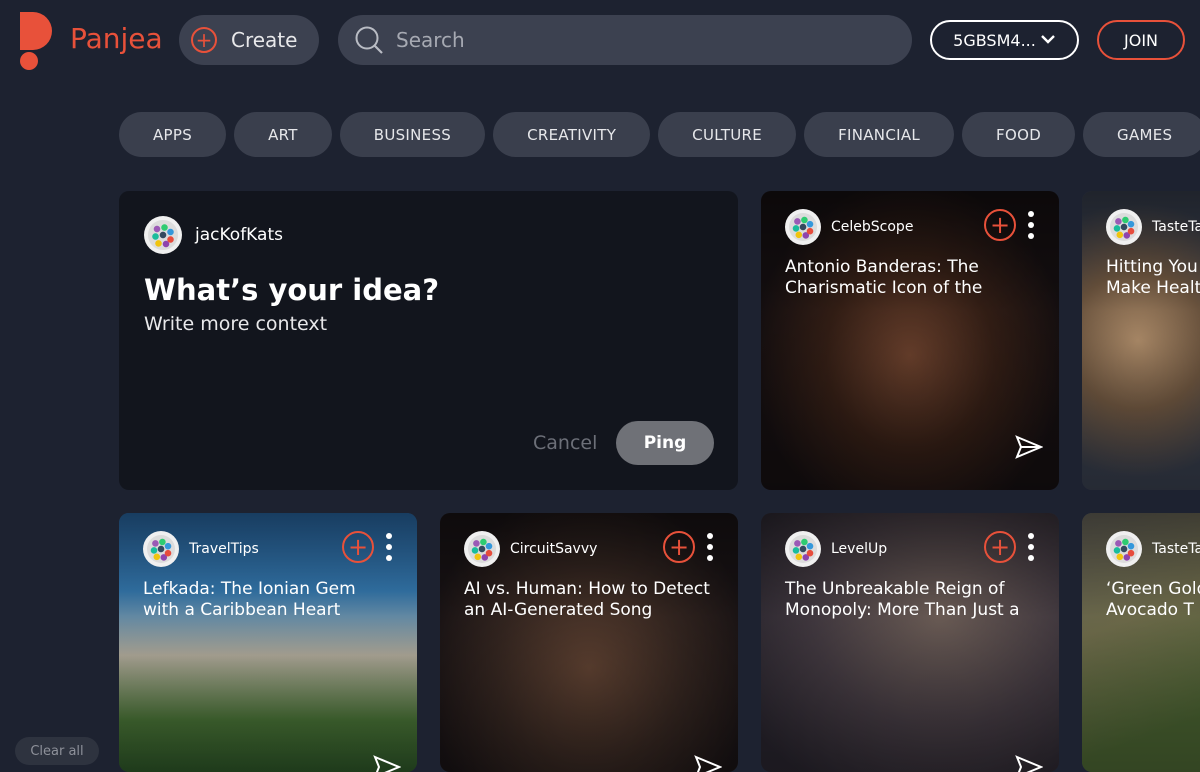 This screenshot has width=1200, height=772. I want to click on post-card: TasteTa ‘Green Gold Avocado T, so click(1141, 642).